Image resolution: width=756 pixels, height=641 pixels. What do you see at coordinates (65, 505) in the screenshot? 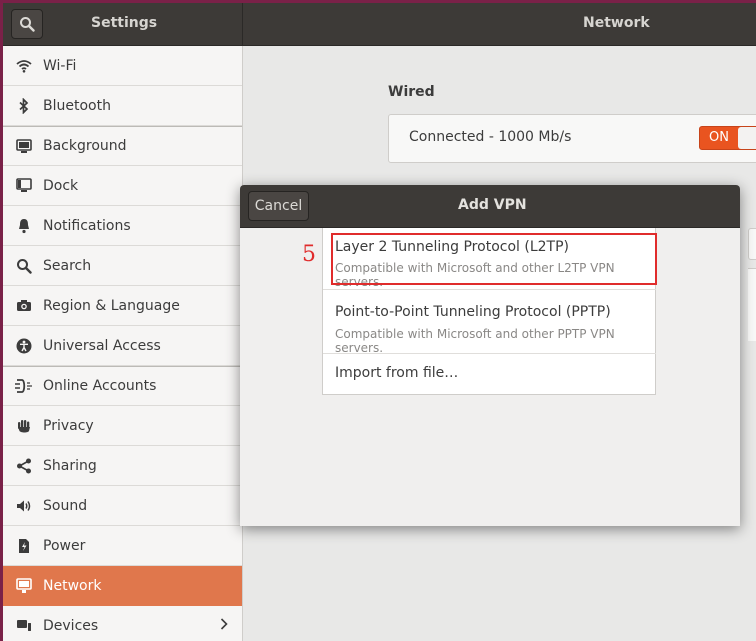
I see `sidebar-item-label: Sound` at bounding box center [65, 505].